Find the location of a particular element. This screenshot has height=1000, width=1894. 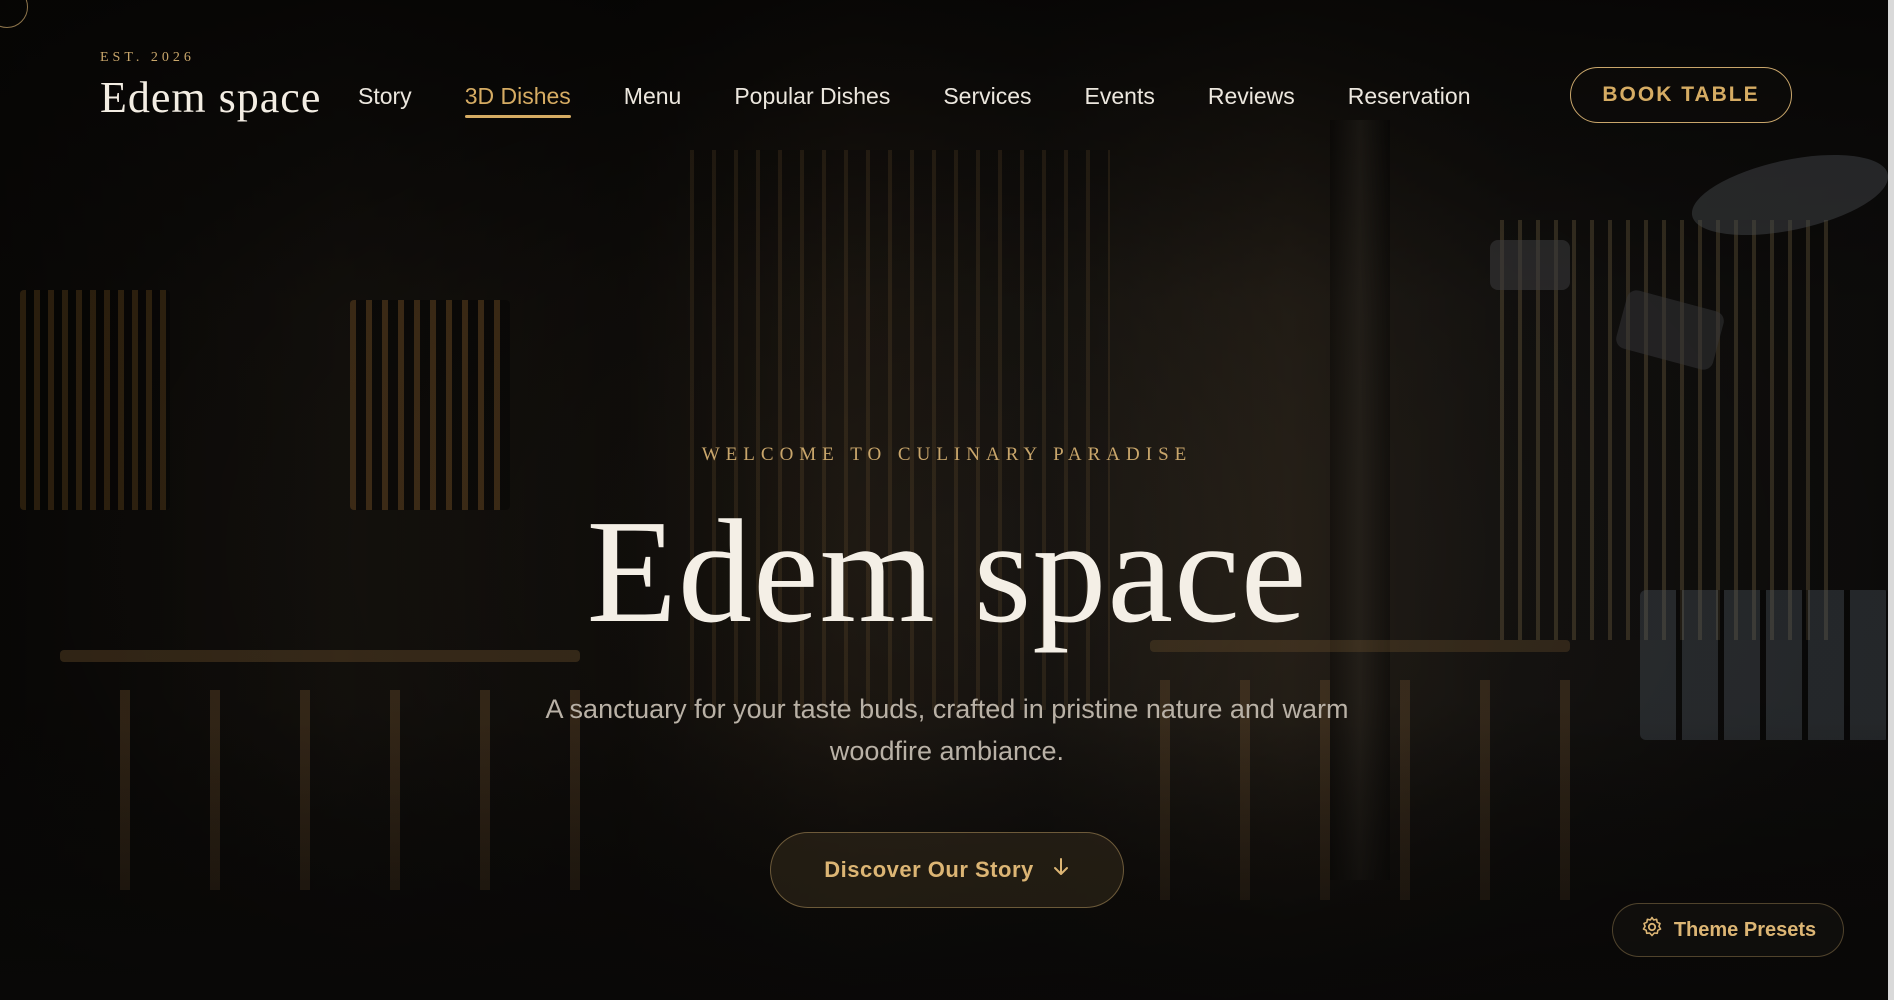

nav-item-reviews: Reviews is located at coordinates (1251, 96).